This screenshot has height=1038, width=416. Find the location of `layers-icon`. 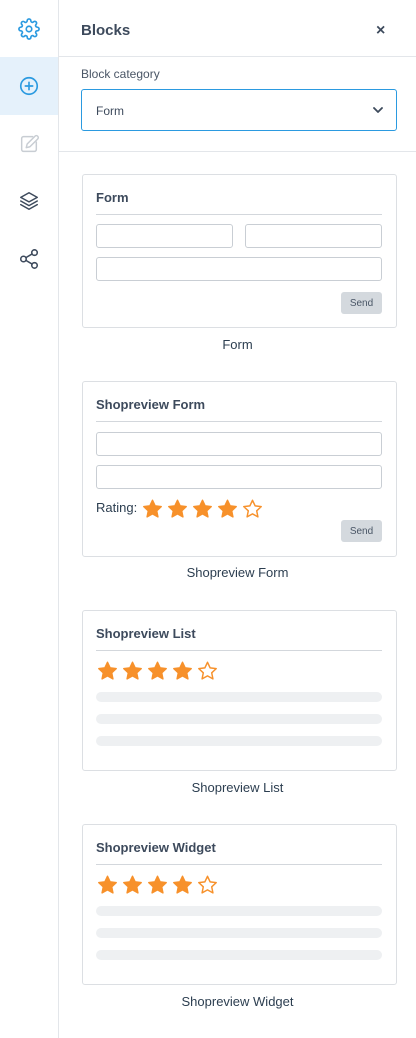

layers-icon is located at coordinates (29, 201).